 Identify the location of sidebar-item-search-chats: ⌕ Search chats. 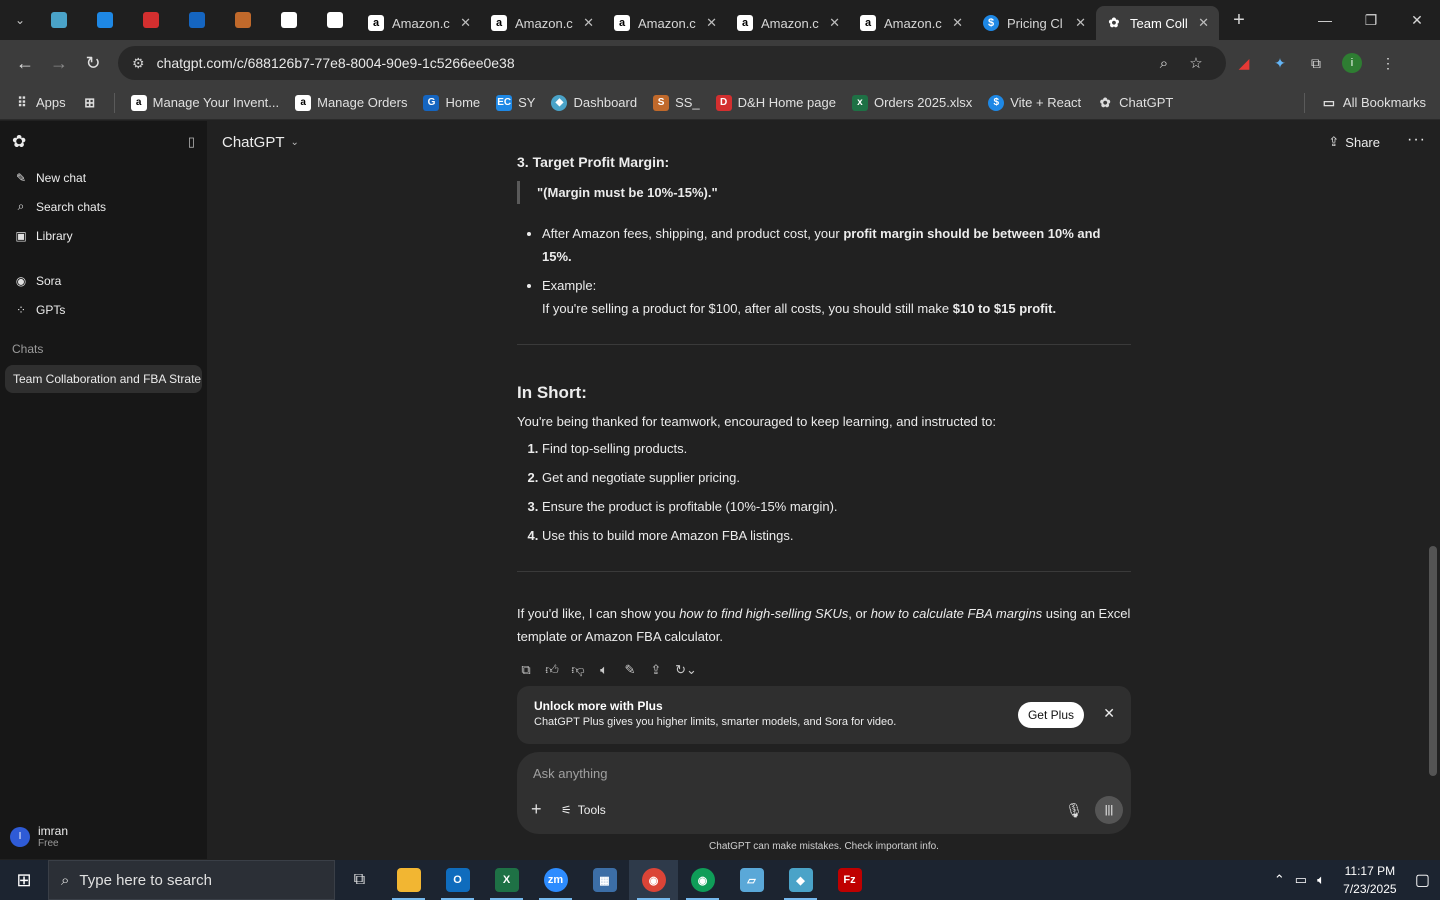
(103, 206).